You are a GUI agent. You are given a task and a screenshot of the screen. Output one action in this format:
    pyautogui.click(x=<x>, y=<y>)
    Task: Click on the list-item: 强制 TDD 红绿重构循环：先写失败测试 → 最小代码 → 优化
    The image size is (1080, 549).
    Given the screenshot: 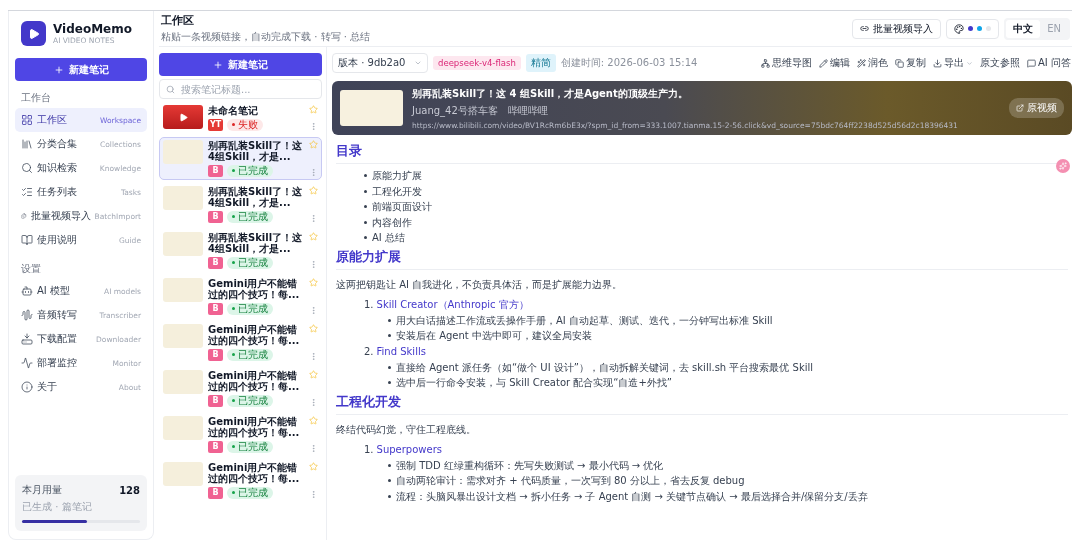 What is the action you would take?
    pyautogui.click(x=530, y=465)
    